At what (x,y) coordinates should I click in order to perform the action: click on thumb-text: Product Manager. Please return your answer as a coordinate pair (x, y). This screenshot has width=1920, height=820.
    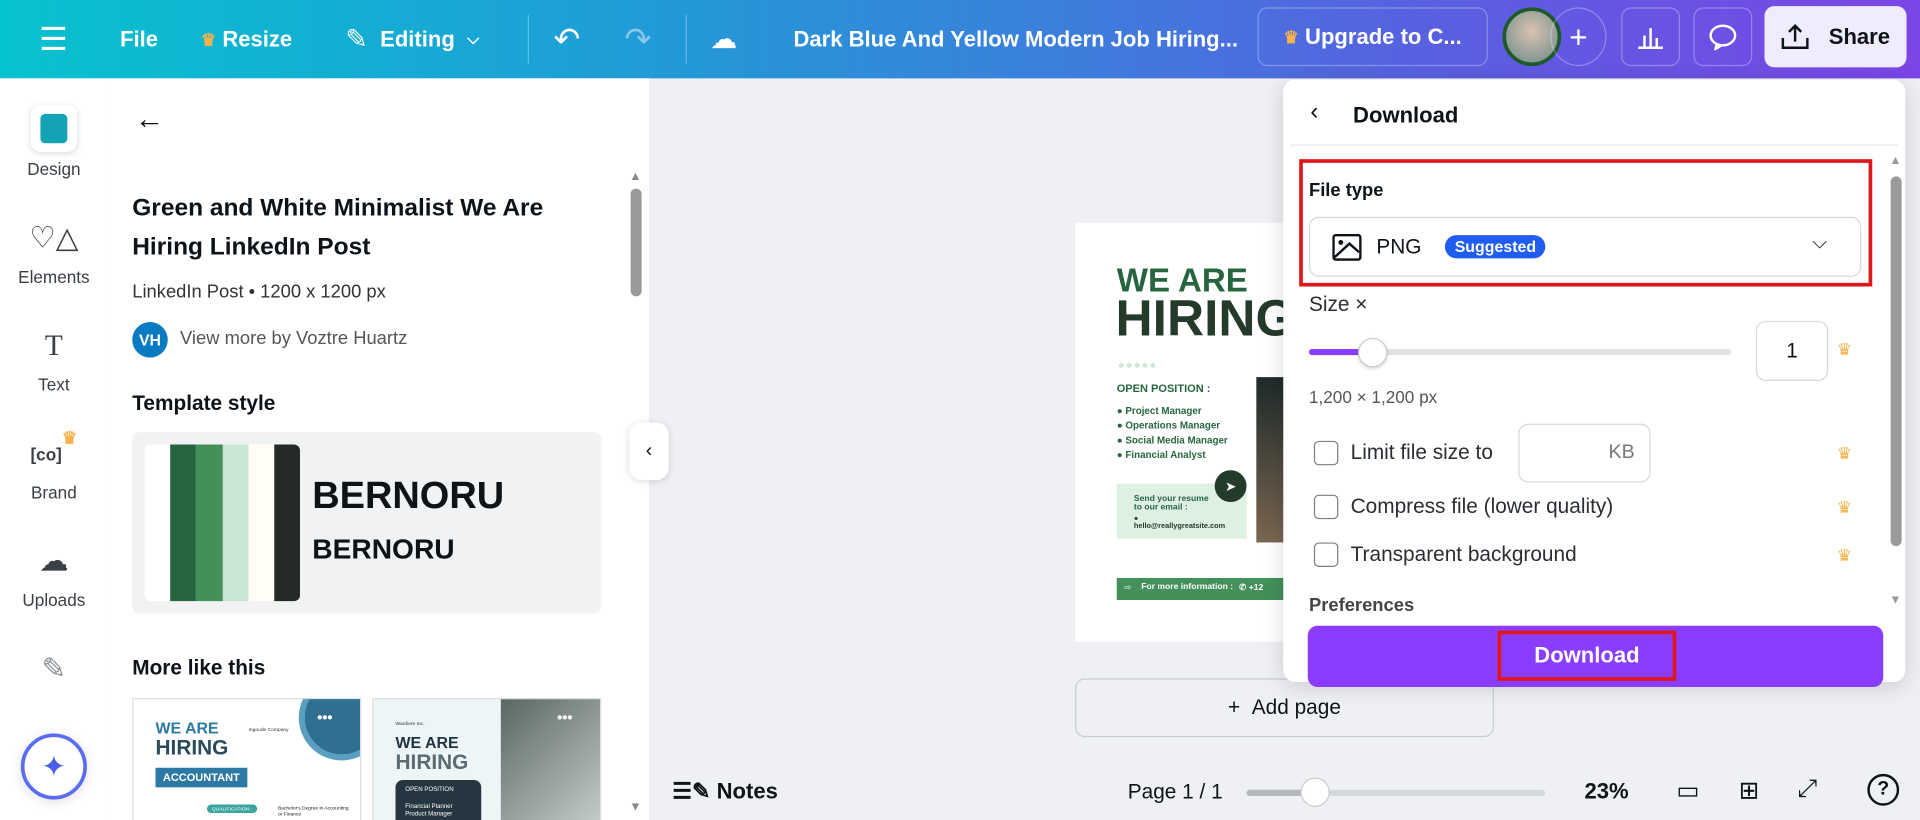
    Looking at the image, I should click on (429, 814).